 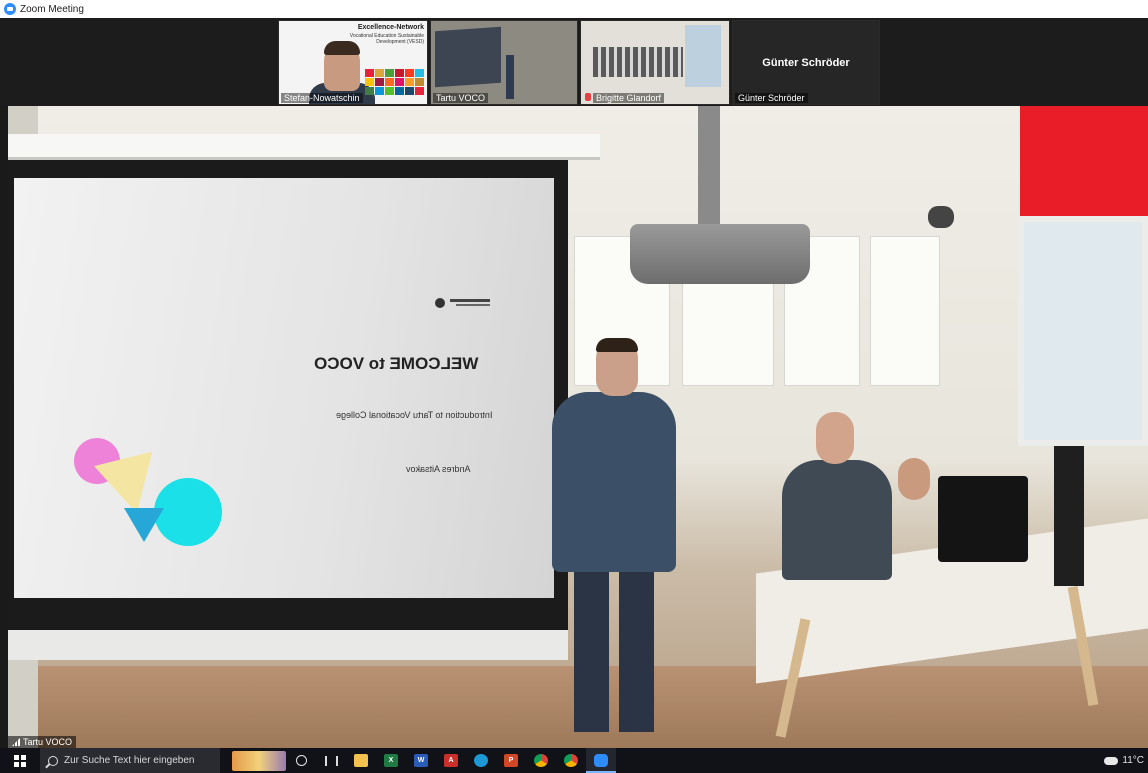 I want to click on search-highlight-thumbnail, so click(x=259, y=760).